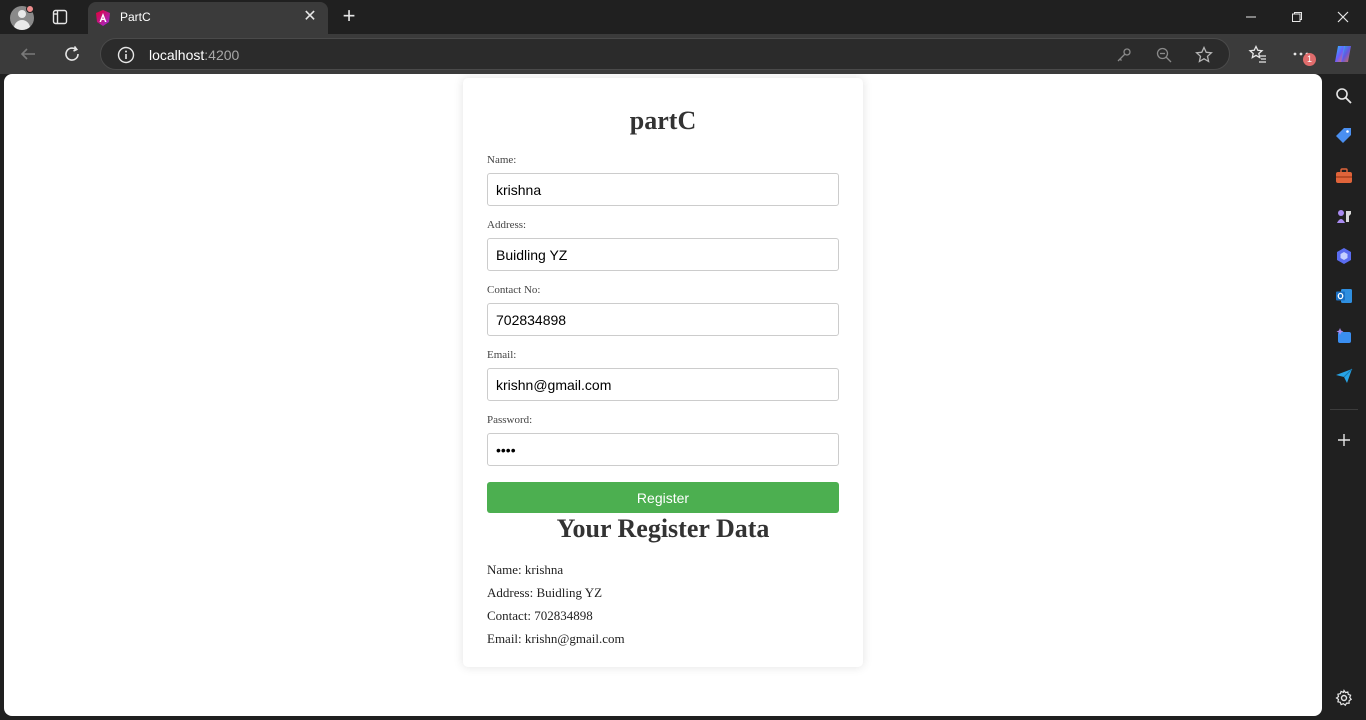 The image size is (1366, 720). I want to click on close-window-button, so click(1343, 17).